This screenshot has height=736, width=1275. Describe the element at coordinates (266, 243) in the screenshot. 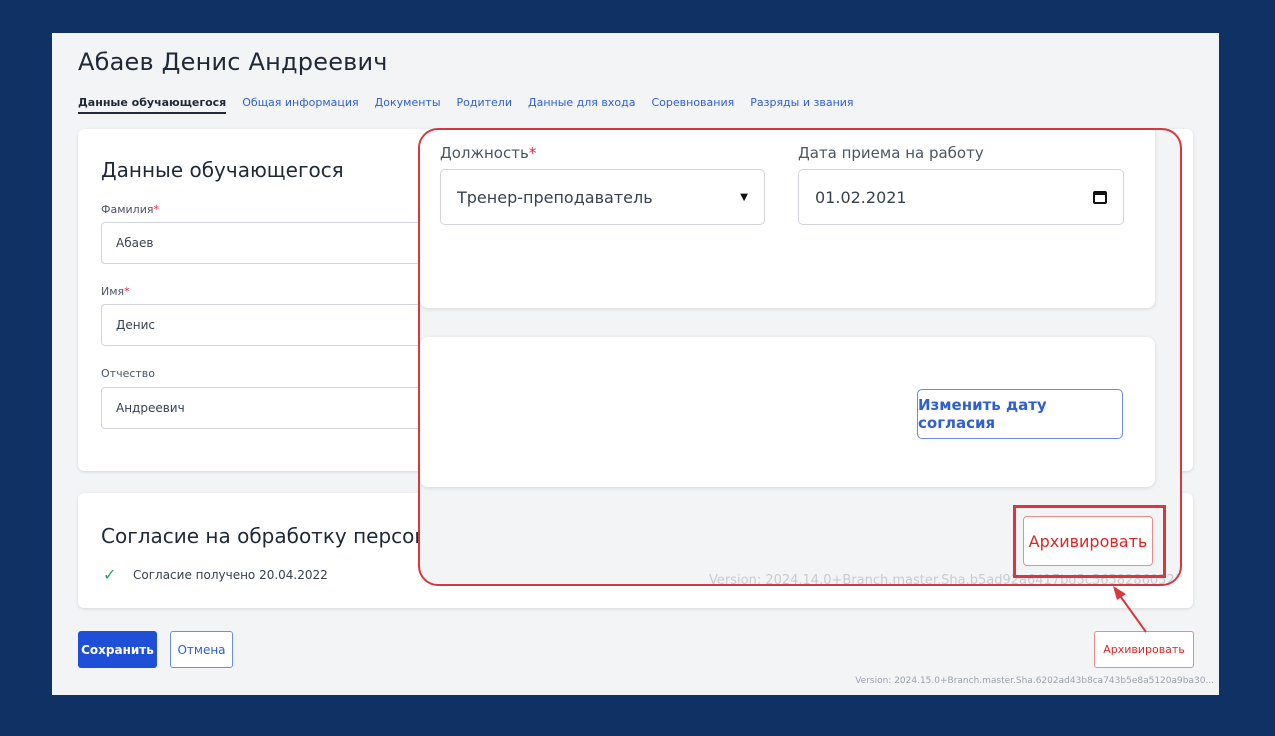

I see `surname-input: Абаев` at that location.